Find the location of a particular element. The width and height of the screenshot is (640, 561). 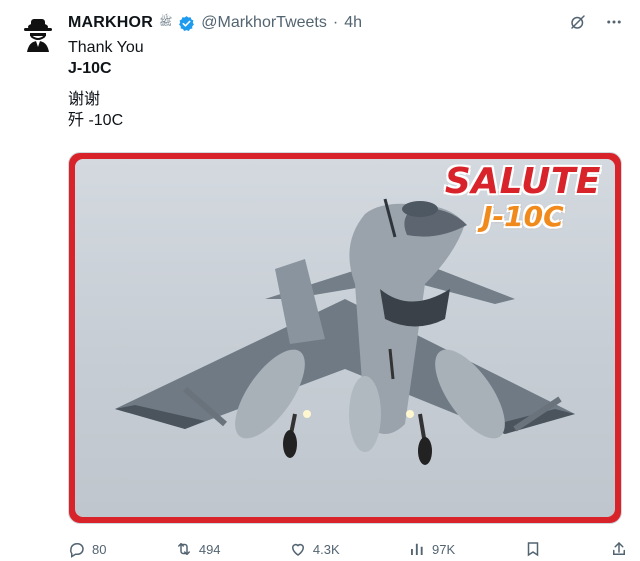

overlay-title: SALUTE is located at coordinates (523, 181).